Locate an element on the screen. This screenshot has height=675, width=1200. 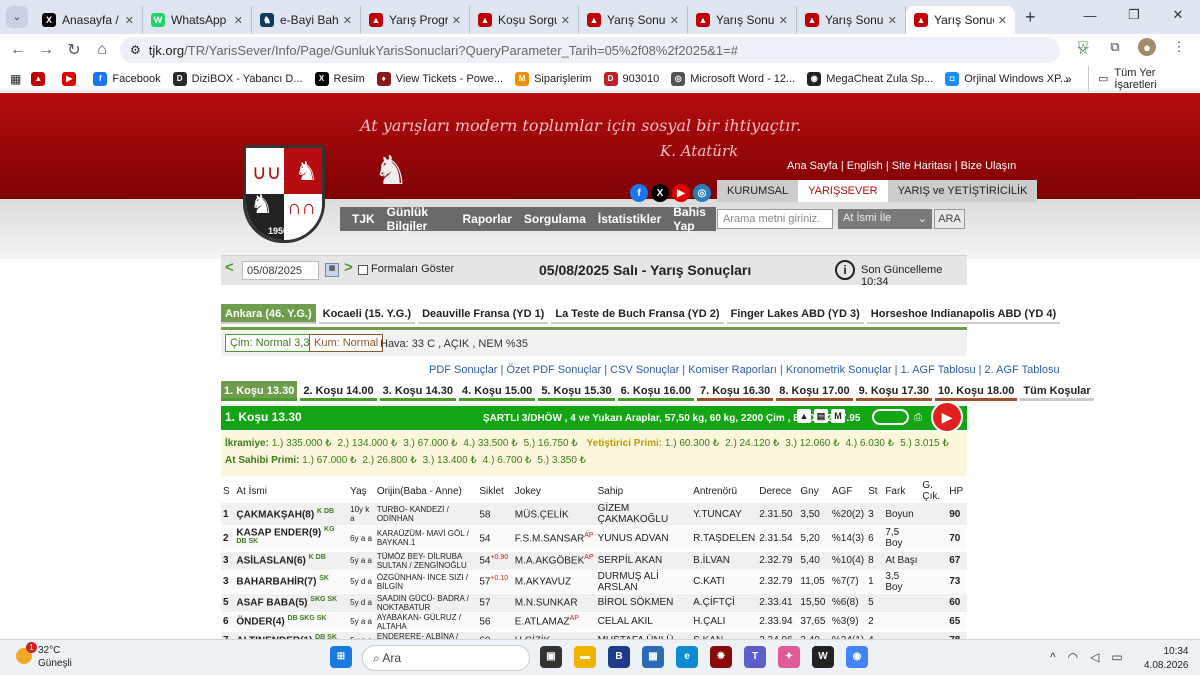
print-icon: ⎙ is located at coordinates (918, 417).